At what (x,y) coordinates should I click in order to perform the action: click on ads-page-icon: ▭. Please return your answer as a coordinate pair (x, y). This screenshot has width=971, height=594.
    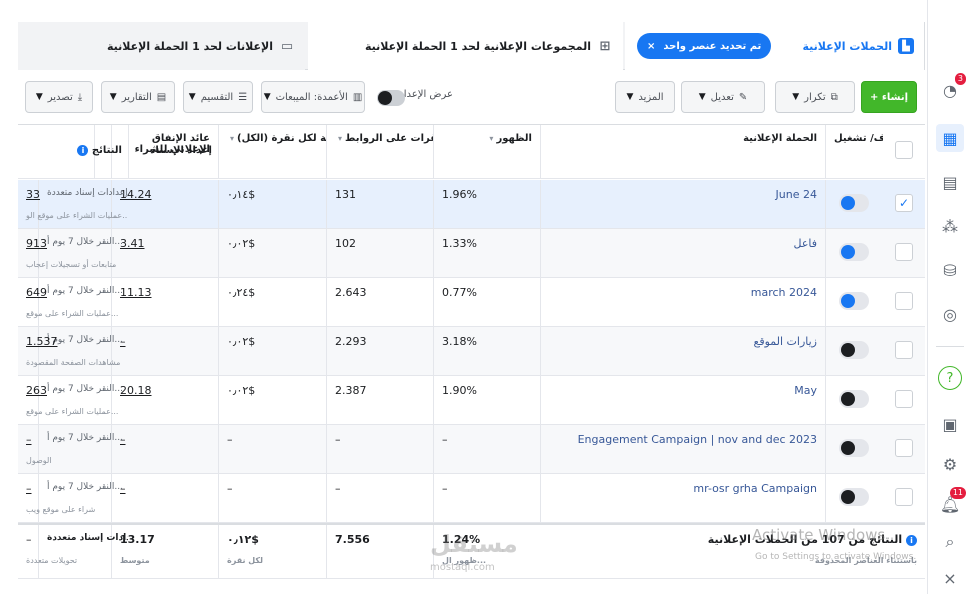
    Looking at the image, I should click on (287, 46).